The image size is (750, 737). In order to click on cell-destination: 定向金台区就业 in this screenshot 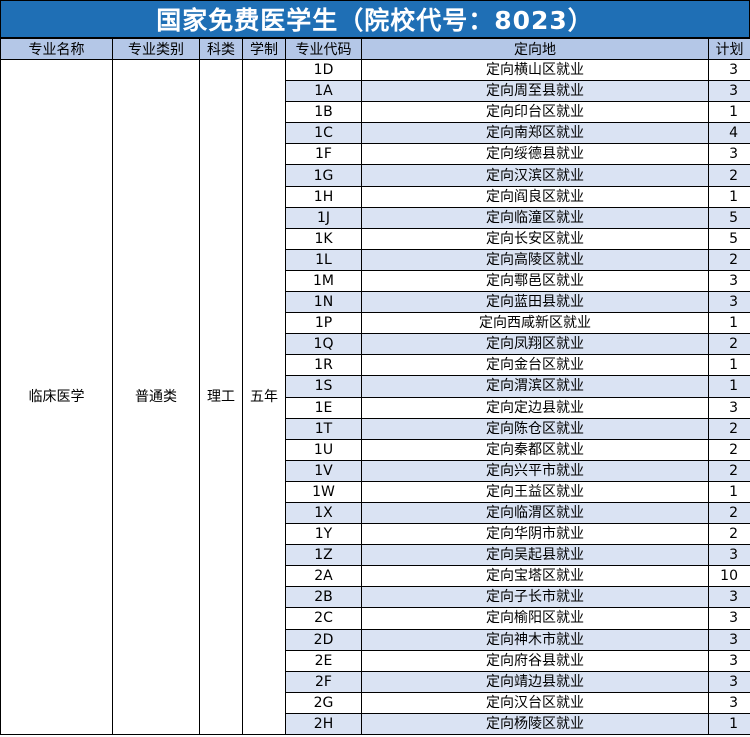, I will do `click(535, 365)`.